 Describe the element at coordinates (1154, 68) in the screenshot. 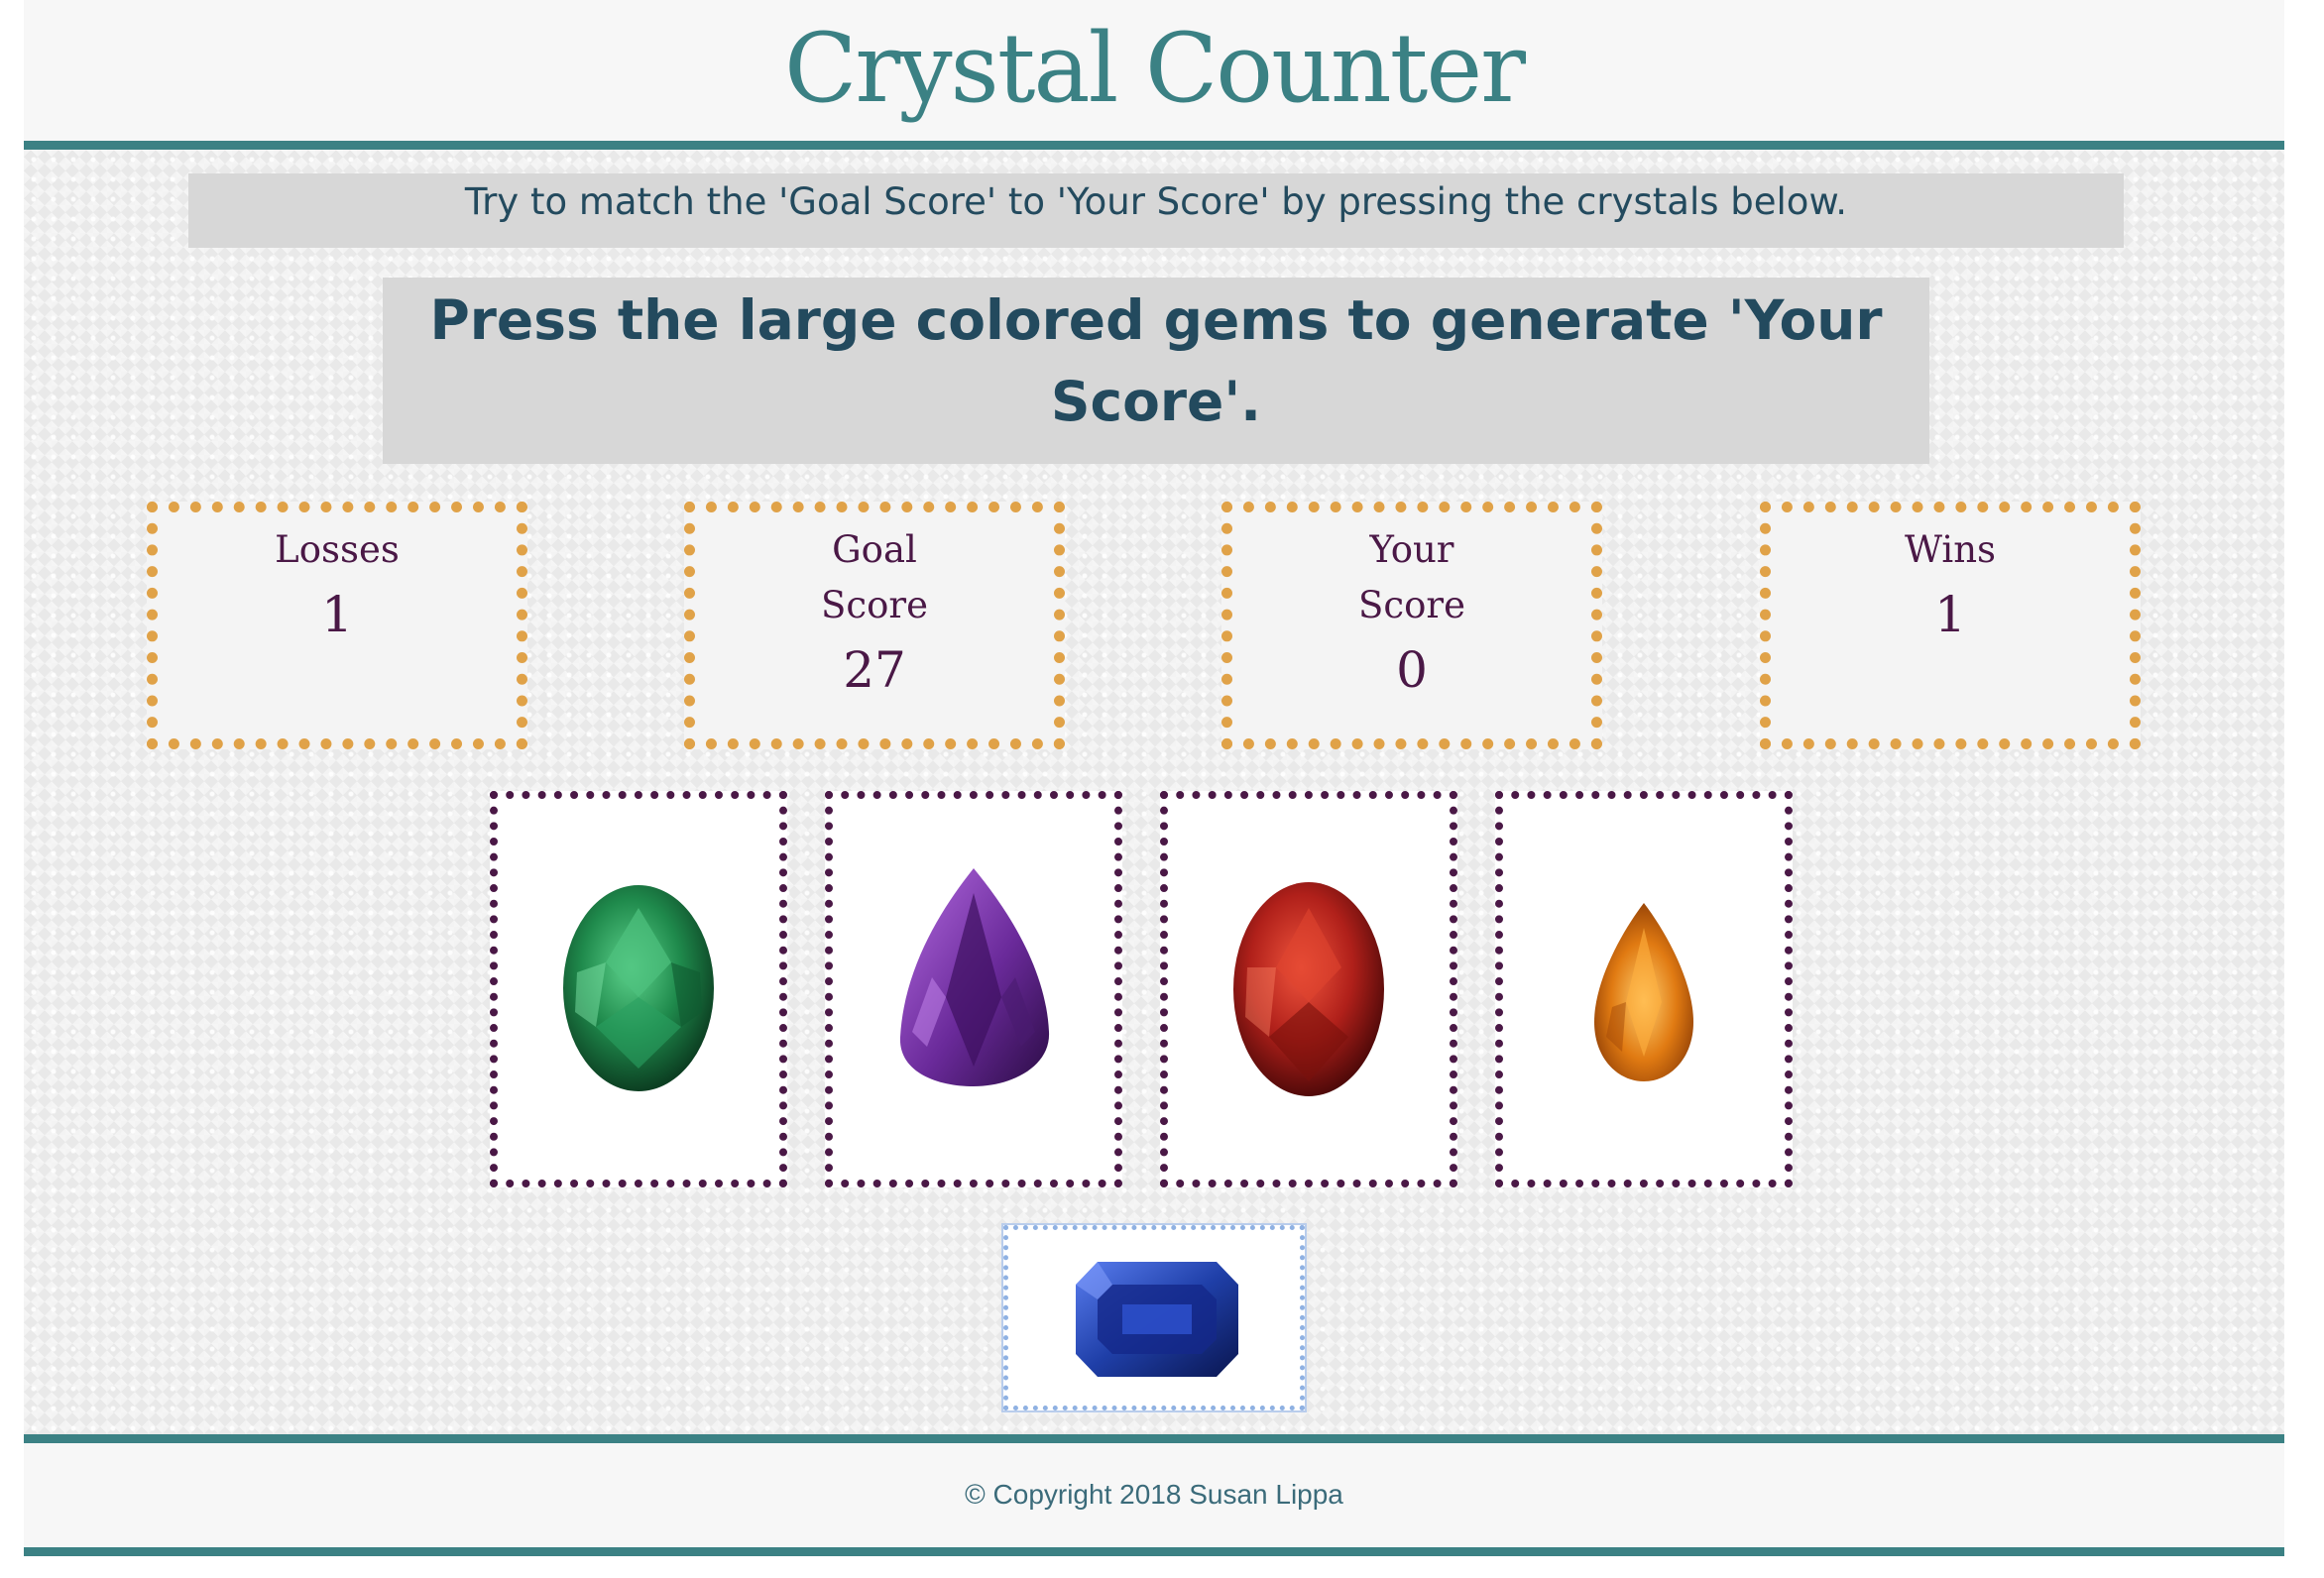

I see `page-title: Crystal Counter` at that location.